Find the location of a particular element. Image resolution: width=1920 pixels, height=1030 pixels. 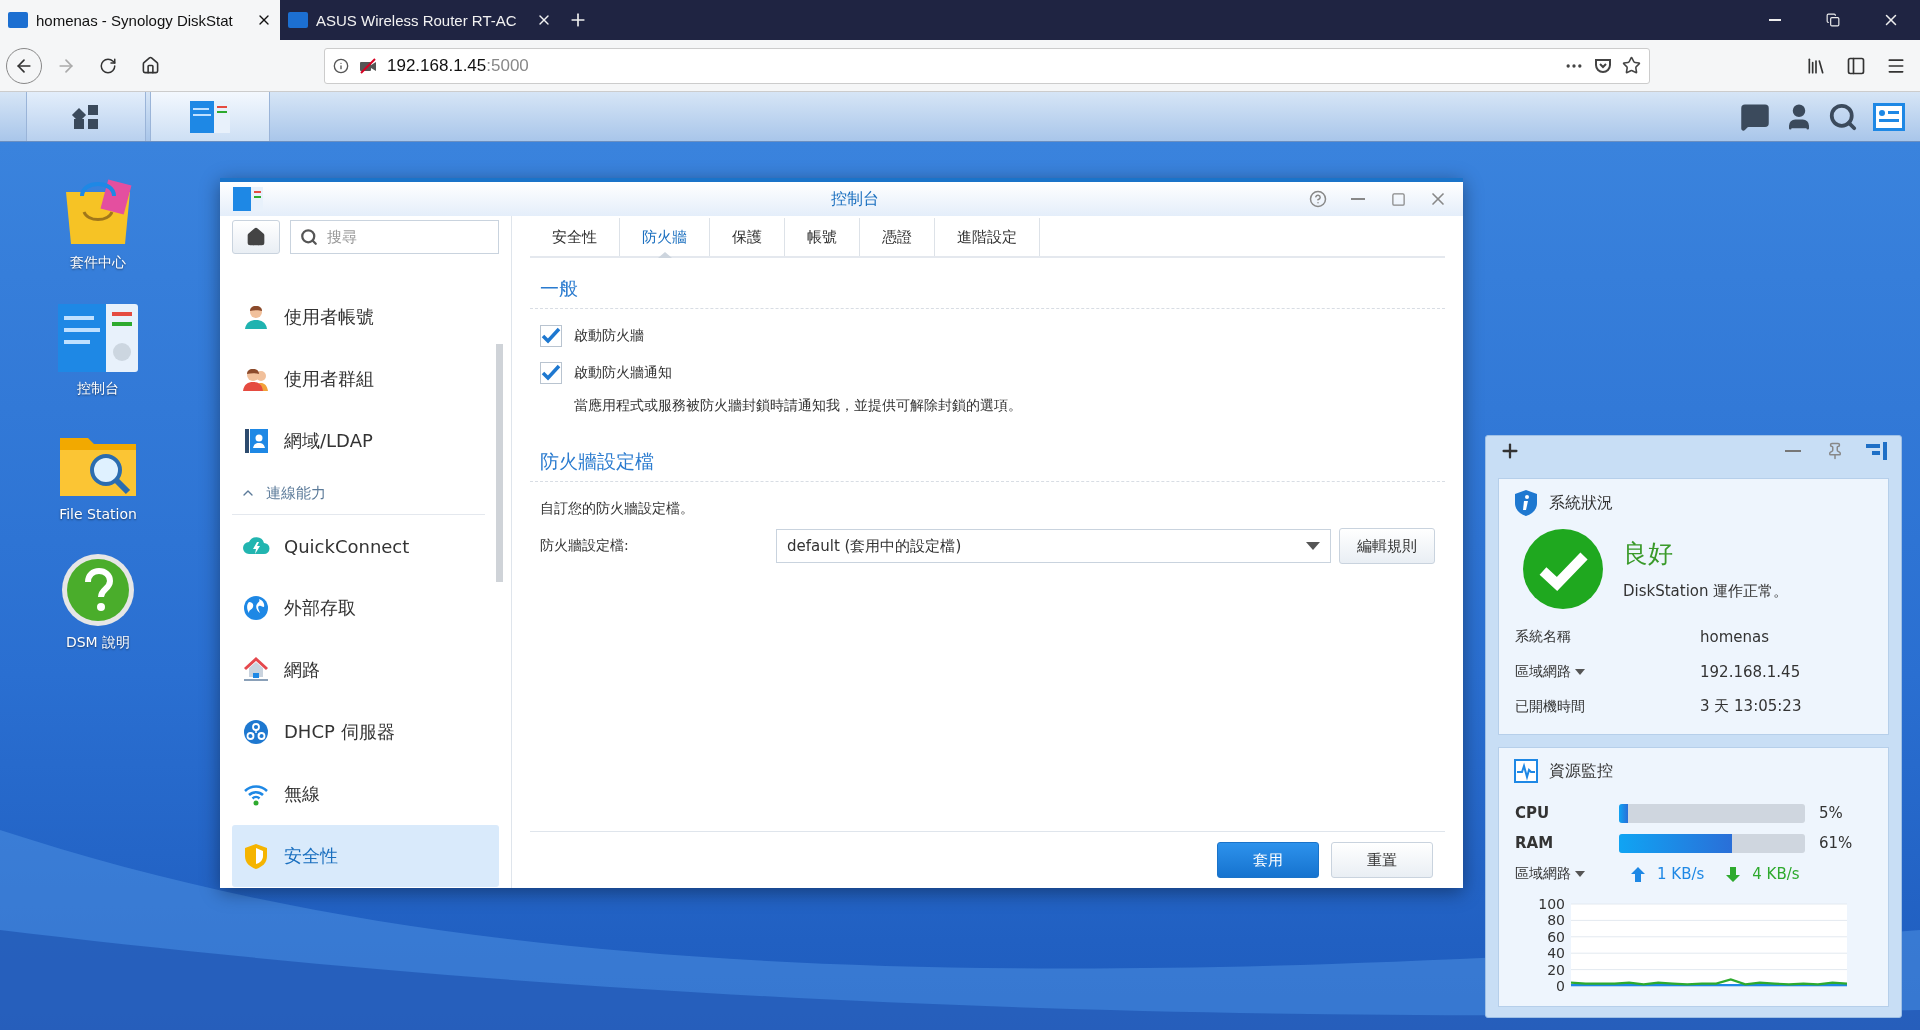

contact-card-icon is located at coordinates (256, 441).